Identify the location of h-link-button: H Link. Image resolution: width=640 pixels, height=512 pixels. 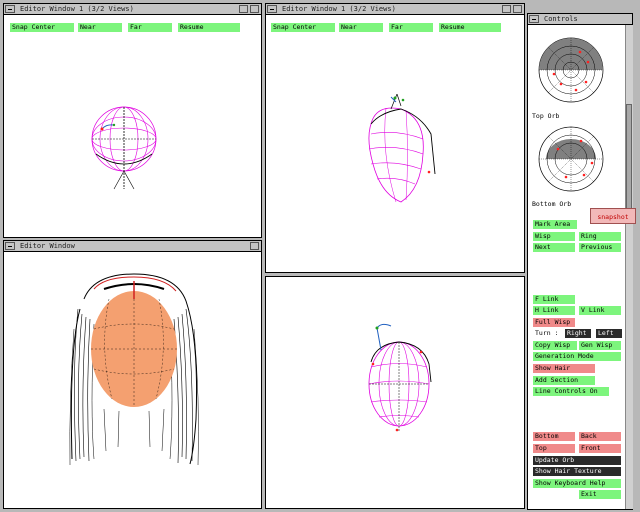
(554, 310).